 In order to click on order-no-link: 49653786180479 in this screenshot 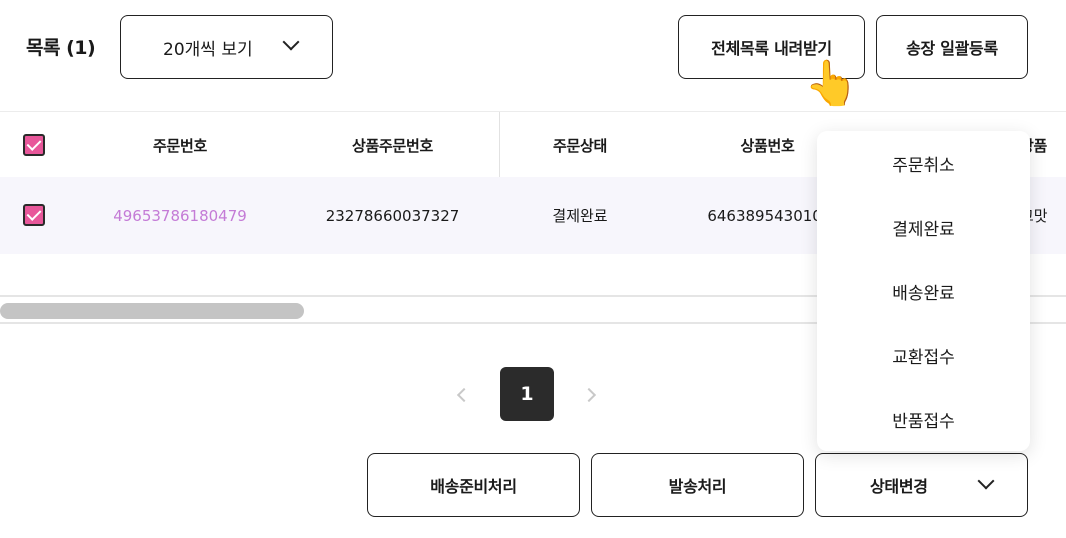, I will do `click(180, 215)`.